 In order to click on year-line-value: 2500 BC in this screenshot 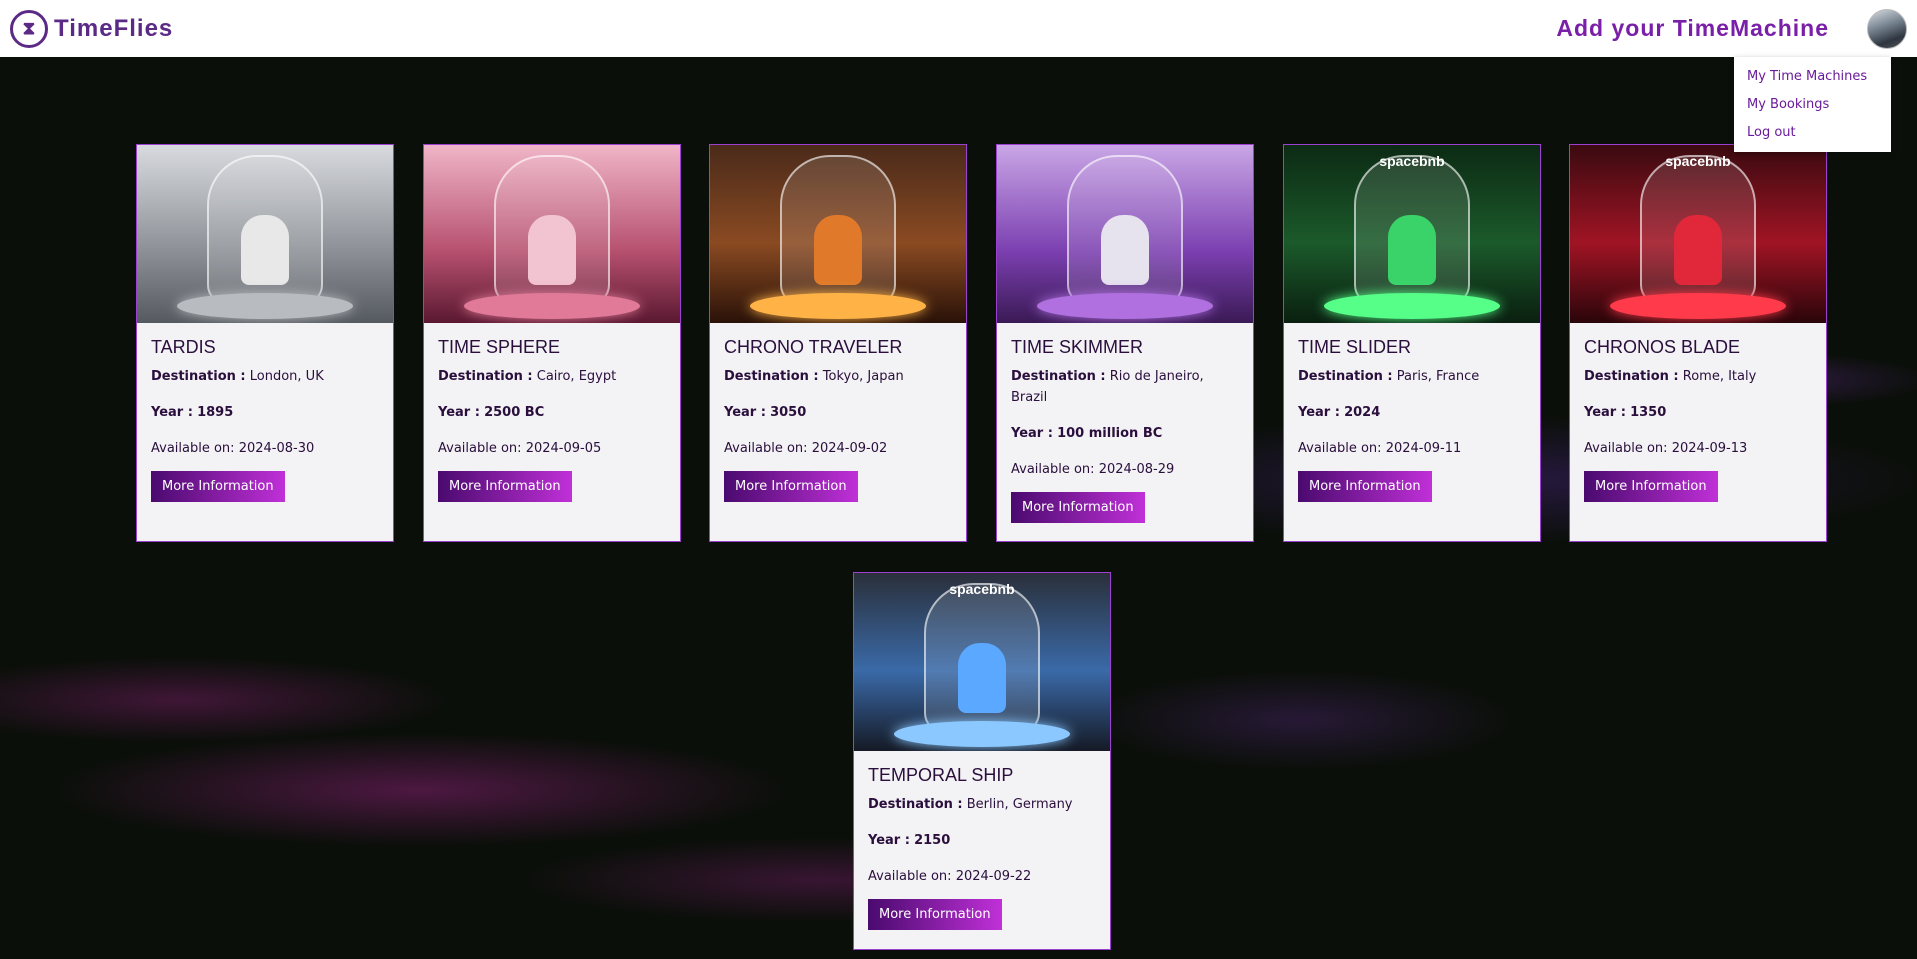, I will do `click(514, 412)`.